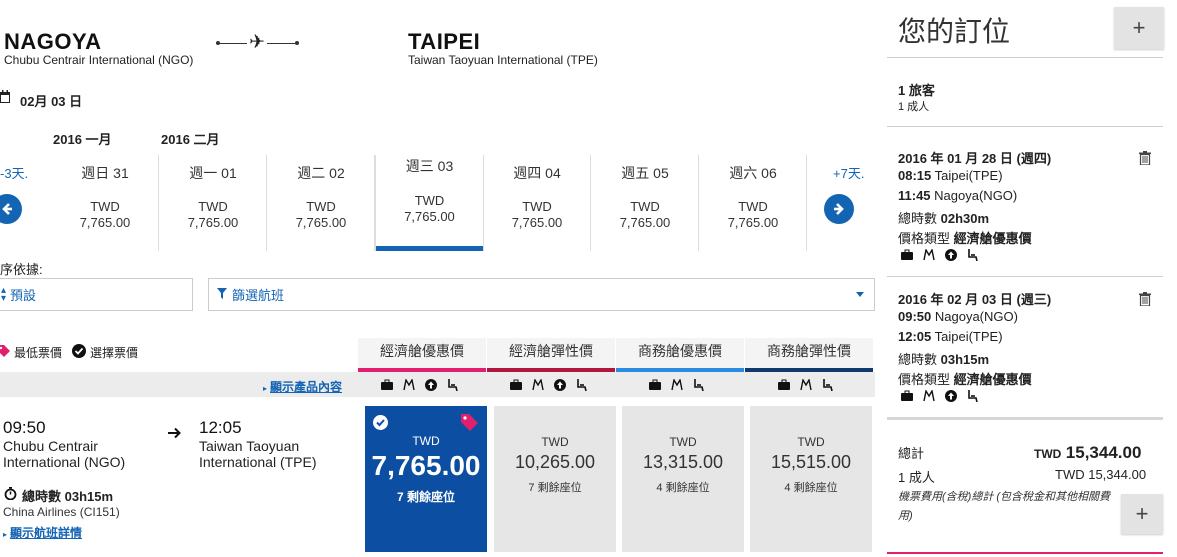 The image size is (1177, 557). Describe the element at coordinates (551, 355) in the screenshot. I see `fare-class-economy-flex: 經濟艙彈性價` at that location.